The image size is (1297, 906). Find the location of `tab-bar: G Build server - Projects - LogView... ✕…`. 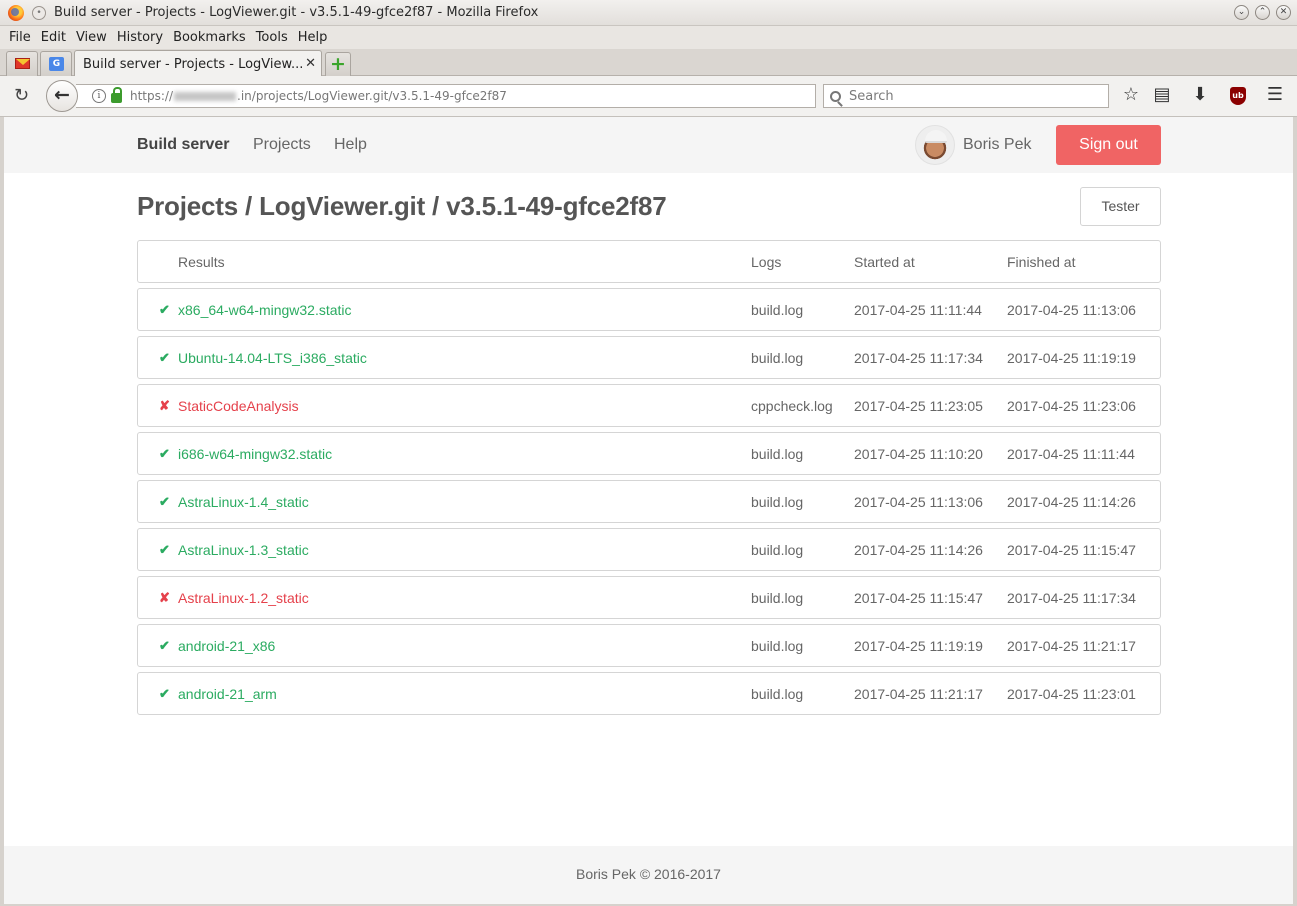

tab-bar: G Build server - Projects - LogView... ✕… is located at coordinates (648, 63).